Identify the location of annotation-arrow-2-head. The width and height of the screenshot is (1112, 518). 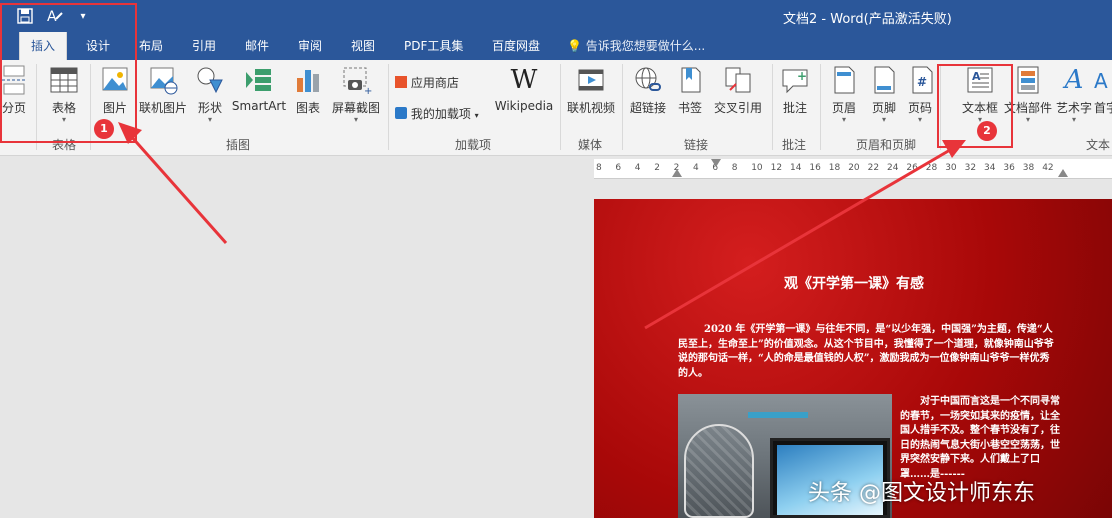
(954, 149).